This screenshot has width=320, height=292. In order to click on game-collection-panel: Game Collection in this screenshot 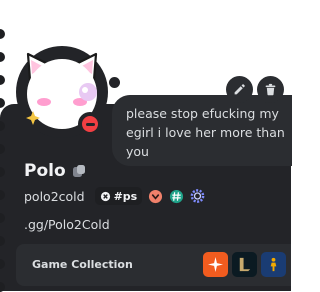, I will do `click(153, 265)`.